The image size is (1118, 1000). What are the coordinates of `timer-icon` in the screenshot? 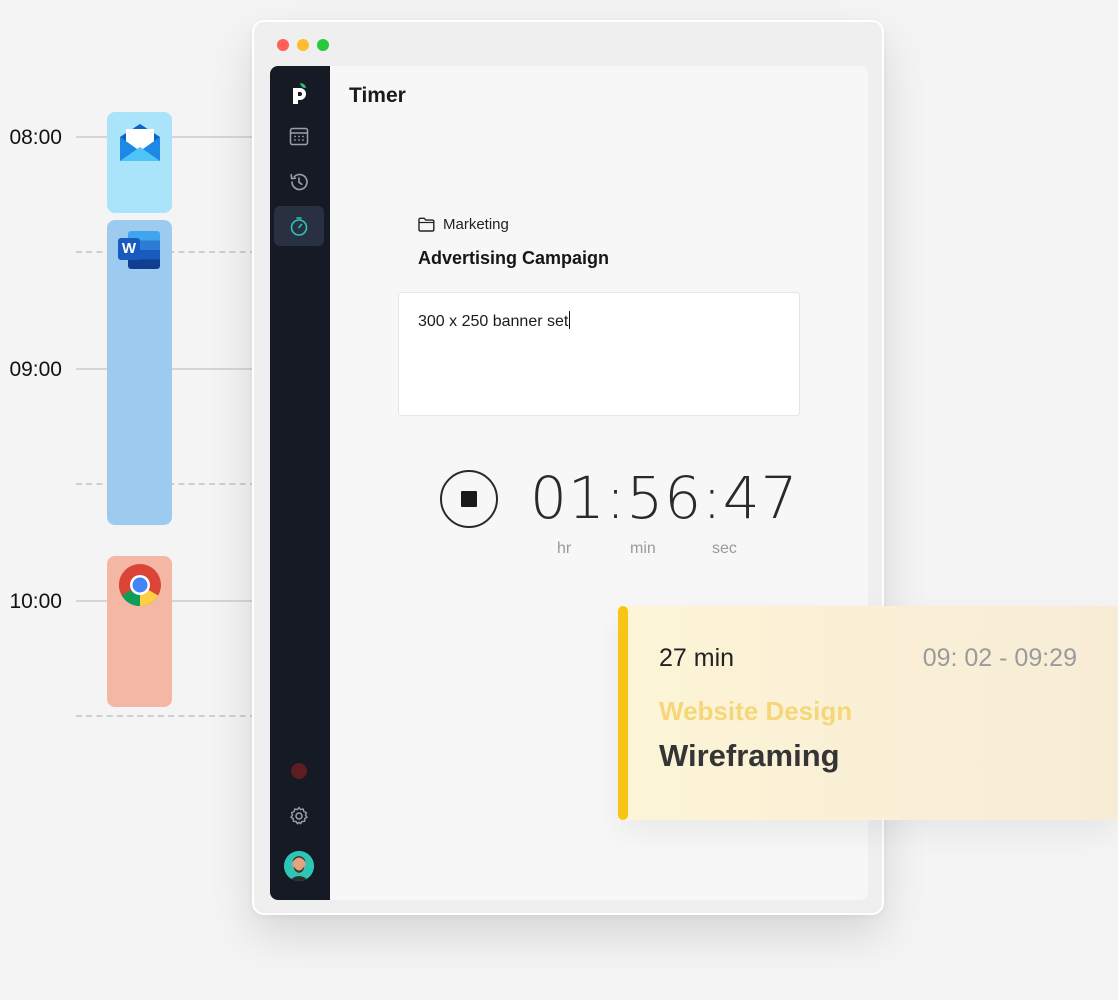 It's located at (299, 226).